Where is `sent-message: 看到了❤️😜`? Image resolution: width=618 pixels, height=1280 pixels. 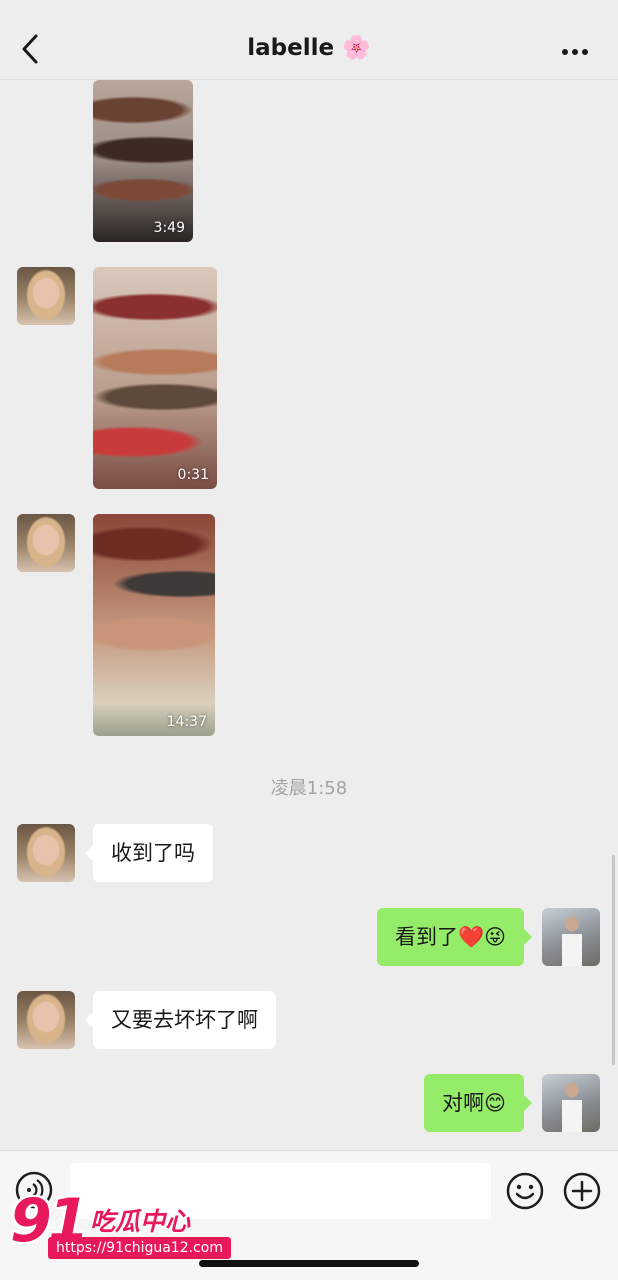
sent-message: 看到了❤️😜 is located at coordinates (454, 937).